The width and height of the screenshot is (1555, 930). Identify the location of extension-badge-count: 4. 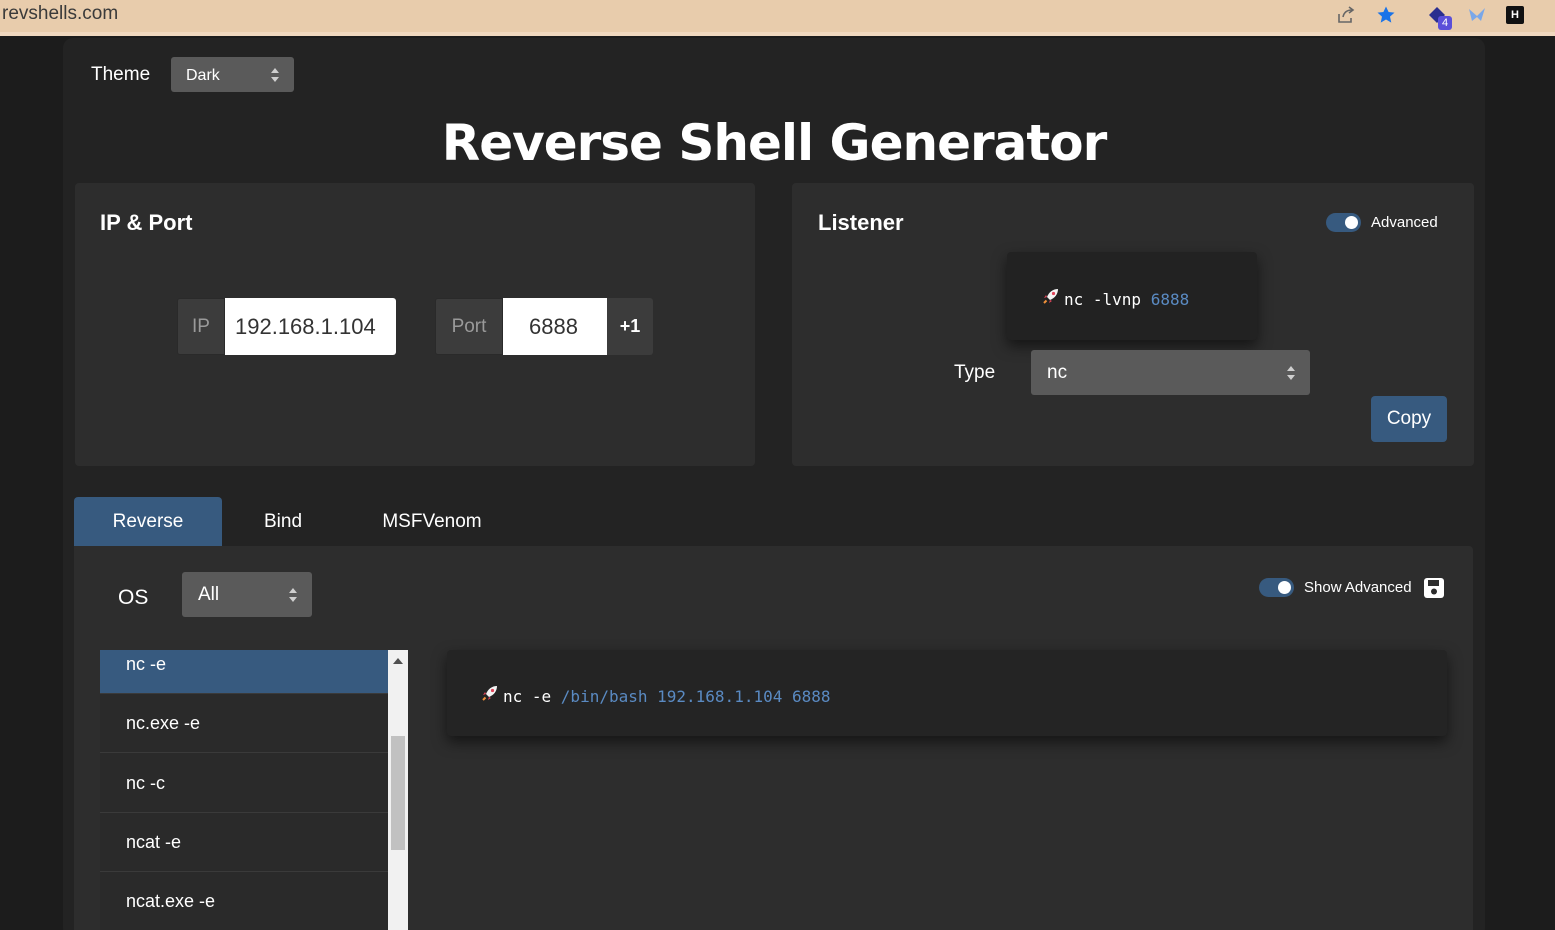
(1445, 23).